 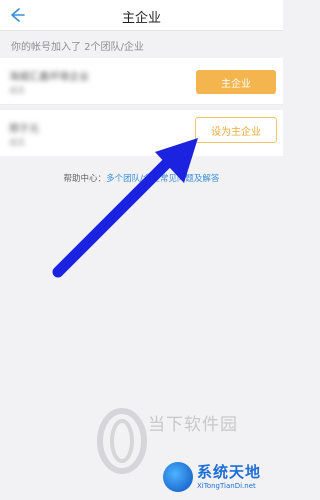 What do you see at coordinates (122, 441) in the screenshot?
I see `dangxia-logo-icon` at bounding box center [122, 441].